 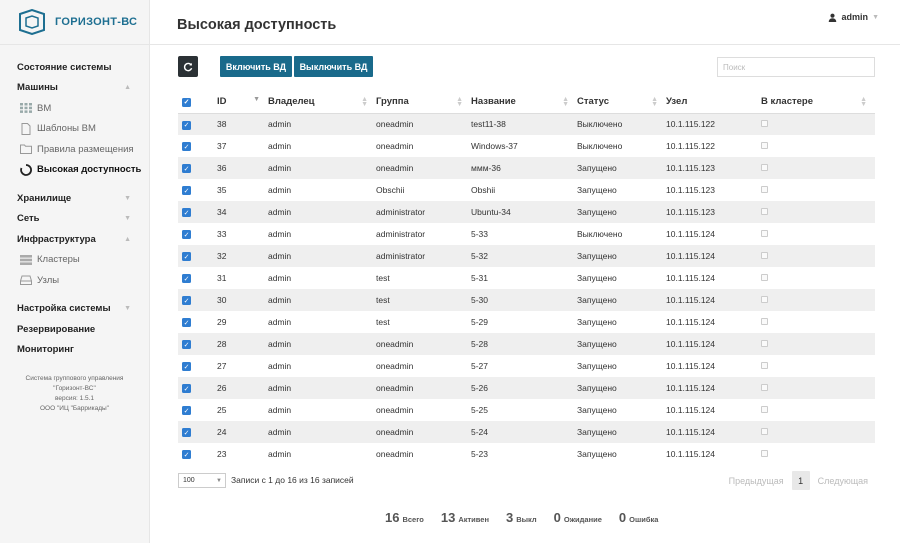 I want to click on page-size-select: 100 ▼, so click(x=202, y=480).